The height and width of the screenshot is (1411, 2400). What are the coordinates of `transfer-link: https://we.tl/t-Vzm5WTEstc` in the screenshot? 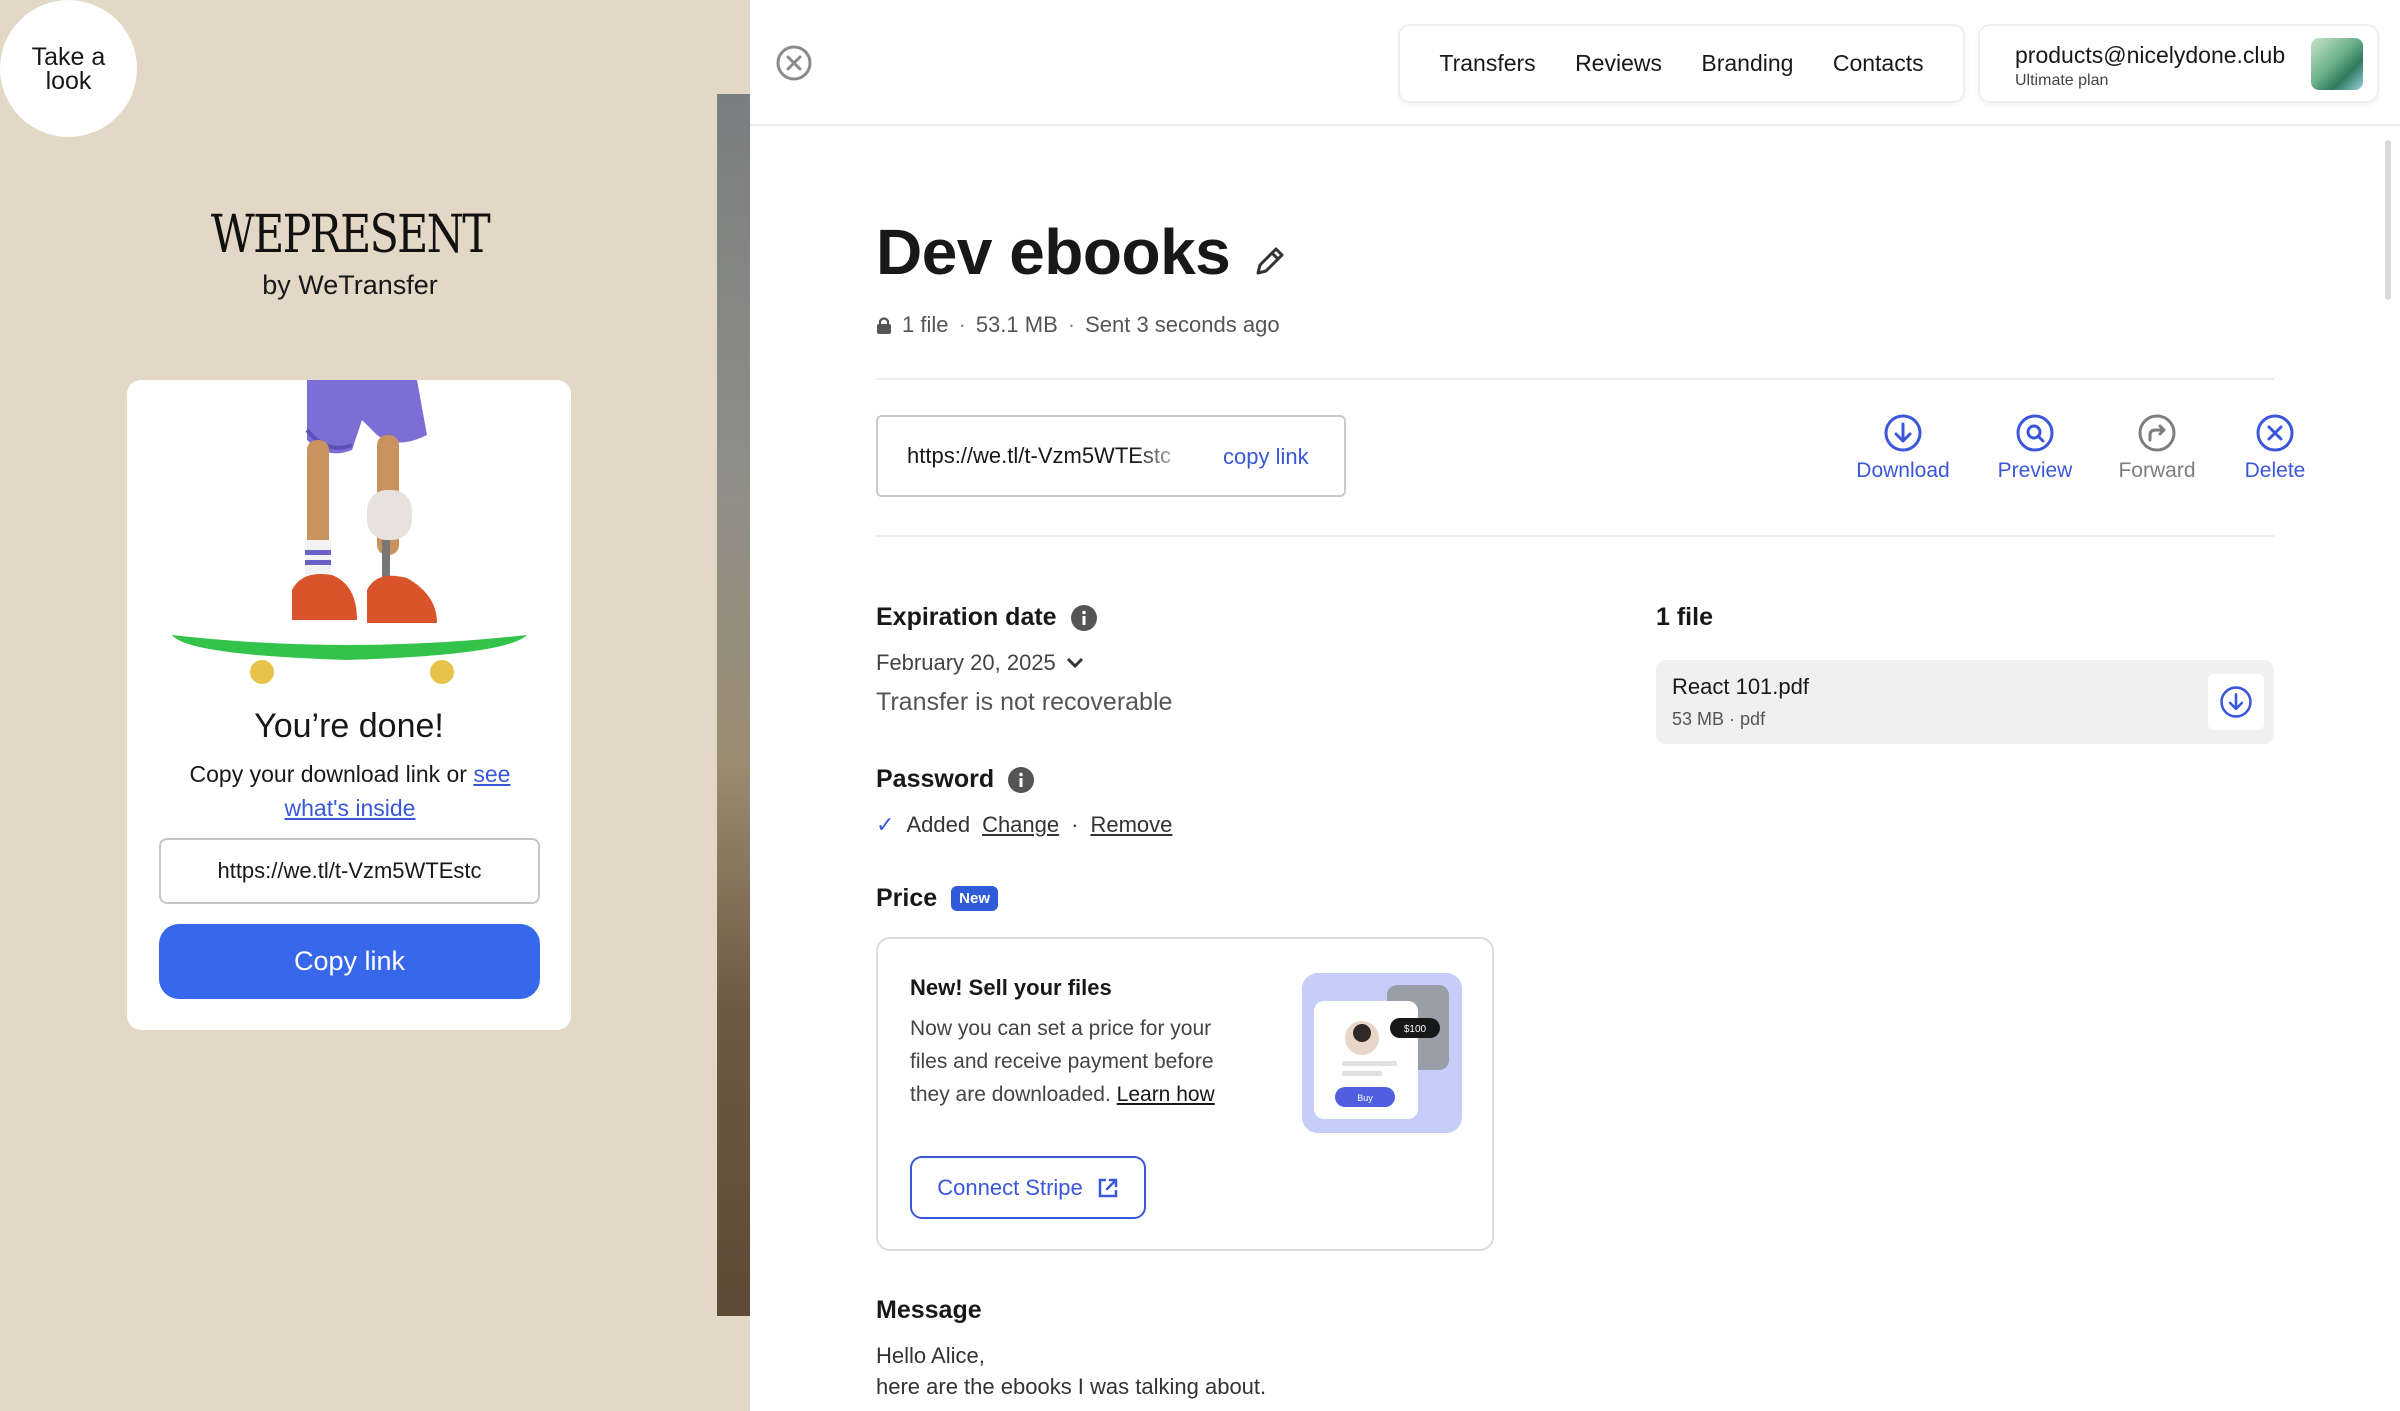 It's located at (1049, 456).